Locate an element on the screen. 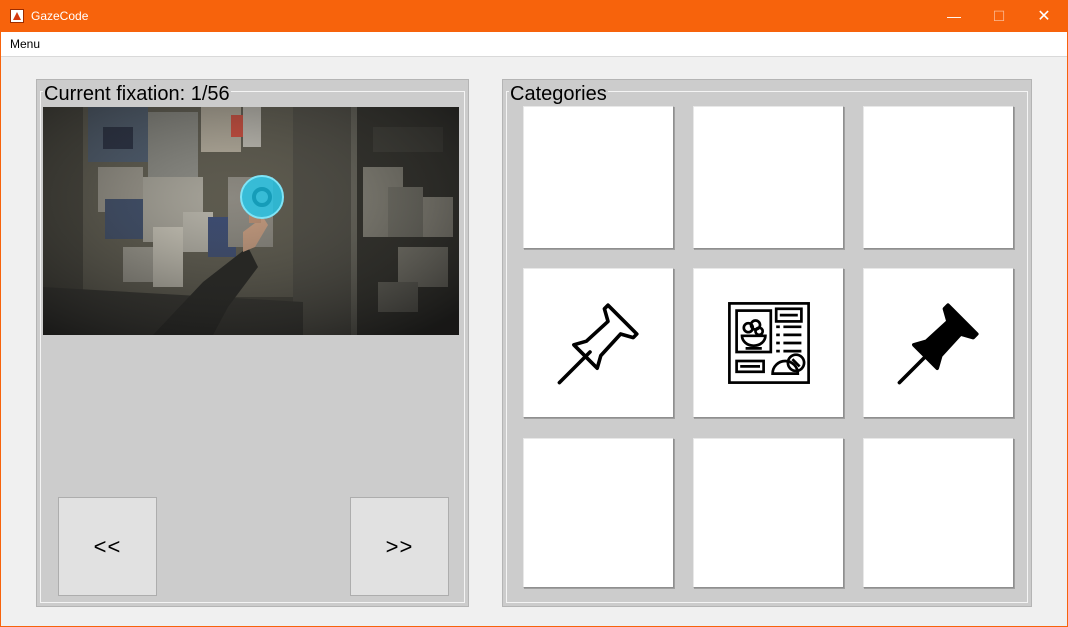  matlab-app-icon is located at coordinates (17, 16).